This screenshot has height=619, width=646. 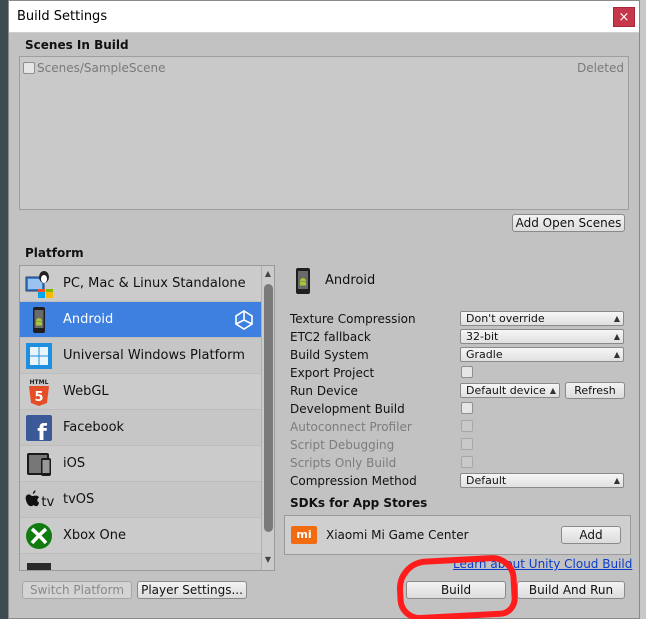 I want to click on platform-item-uwp: Universal Windows Platform, so click(x=140, y=356).